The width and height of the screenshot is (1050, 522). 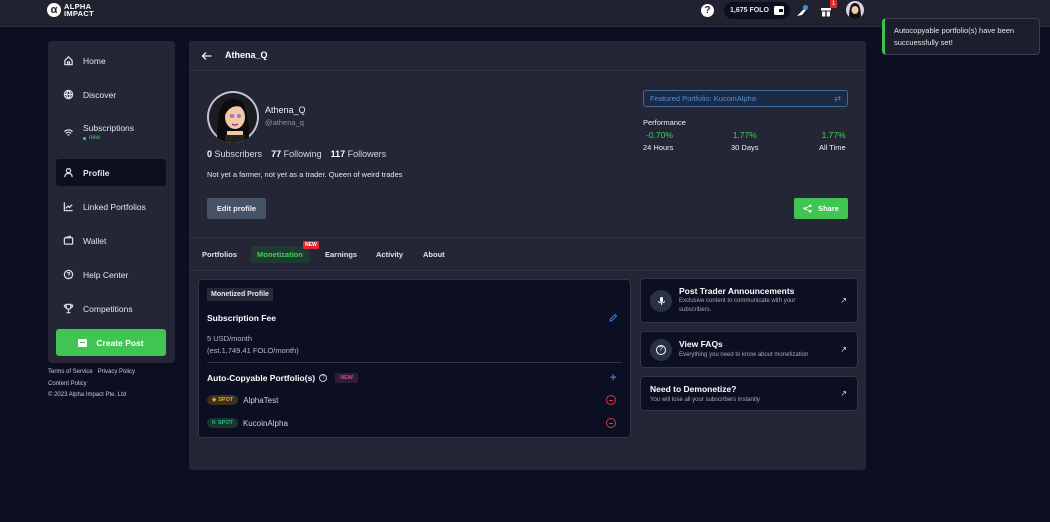 I want to click on profile-stats: 0 Subscribers 77 Following 117 Followers, so click(x=296, y=154).